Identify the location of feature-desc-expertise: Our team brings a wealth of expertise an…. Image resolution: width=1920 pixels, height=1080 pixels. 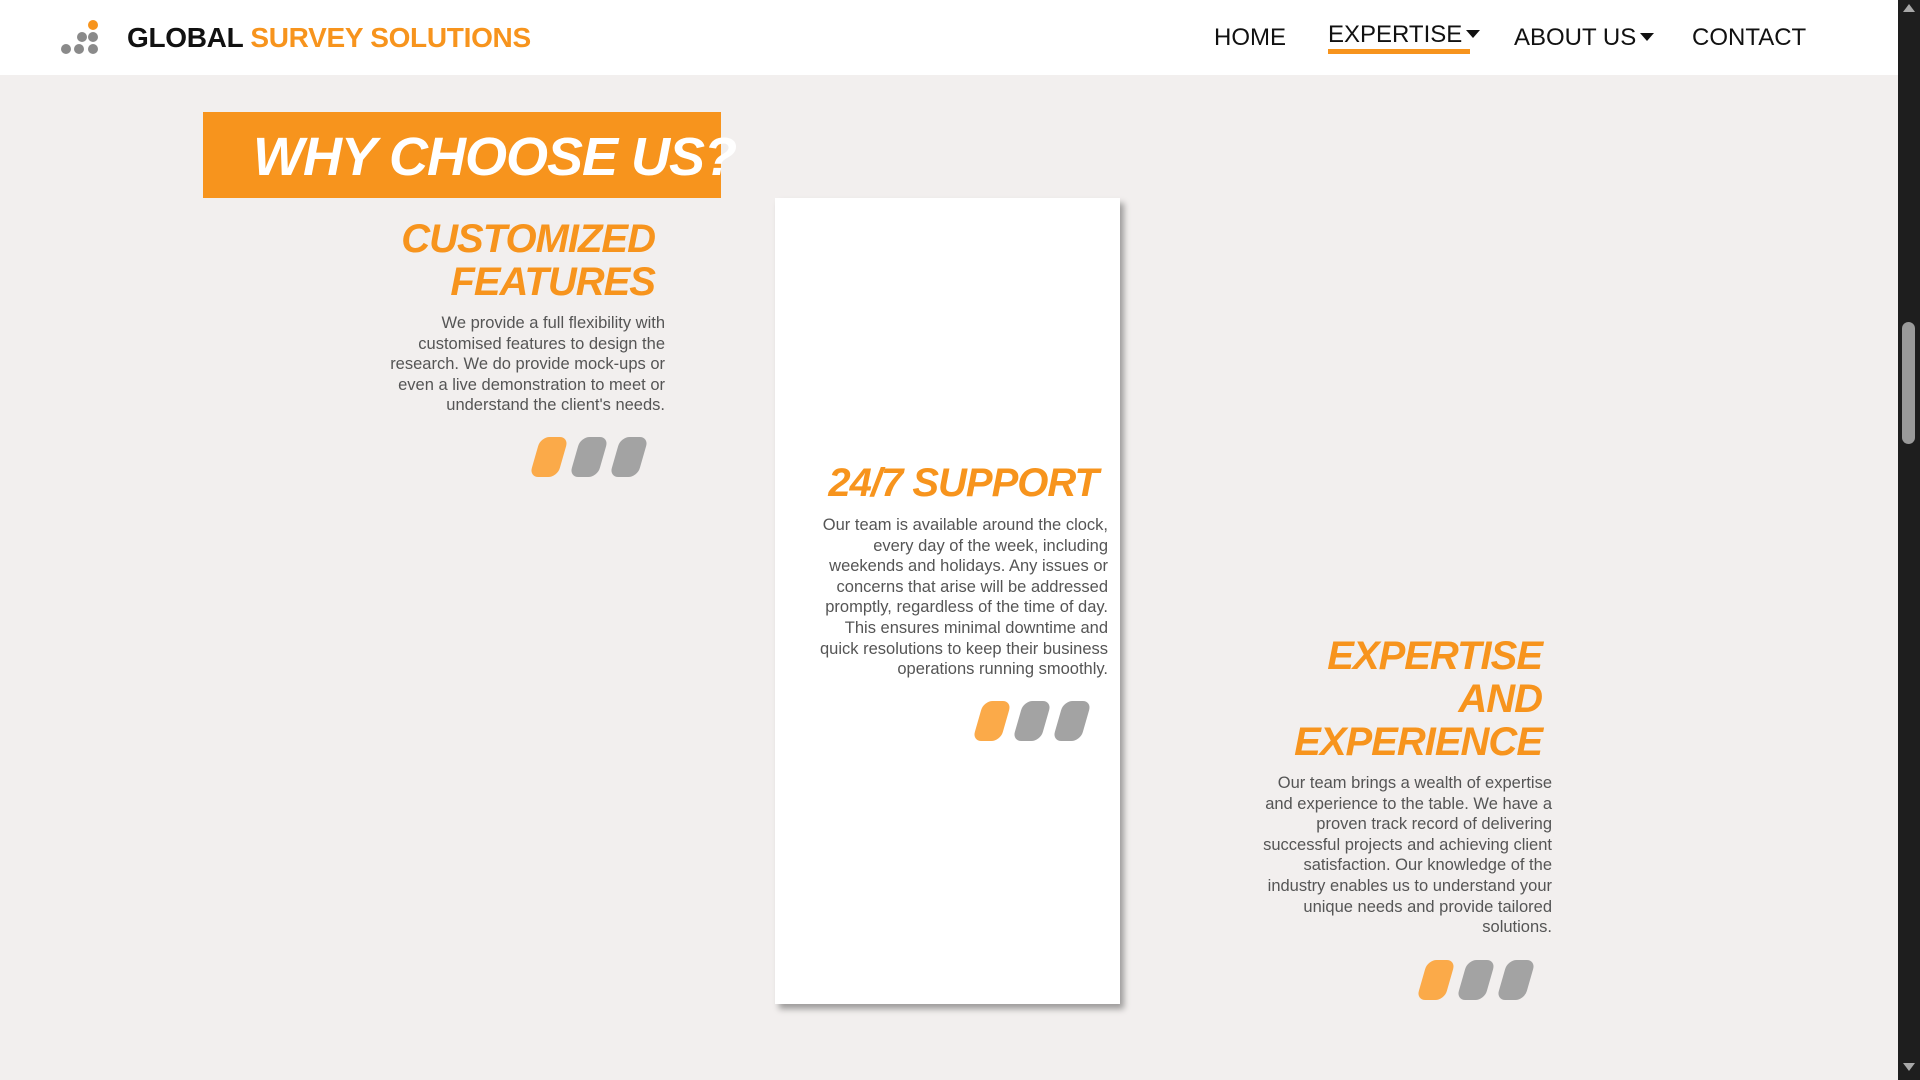
(1407, 855).